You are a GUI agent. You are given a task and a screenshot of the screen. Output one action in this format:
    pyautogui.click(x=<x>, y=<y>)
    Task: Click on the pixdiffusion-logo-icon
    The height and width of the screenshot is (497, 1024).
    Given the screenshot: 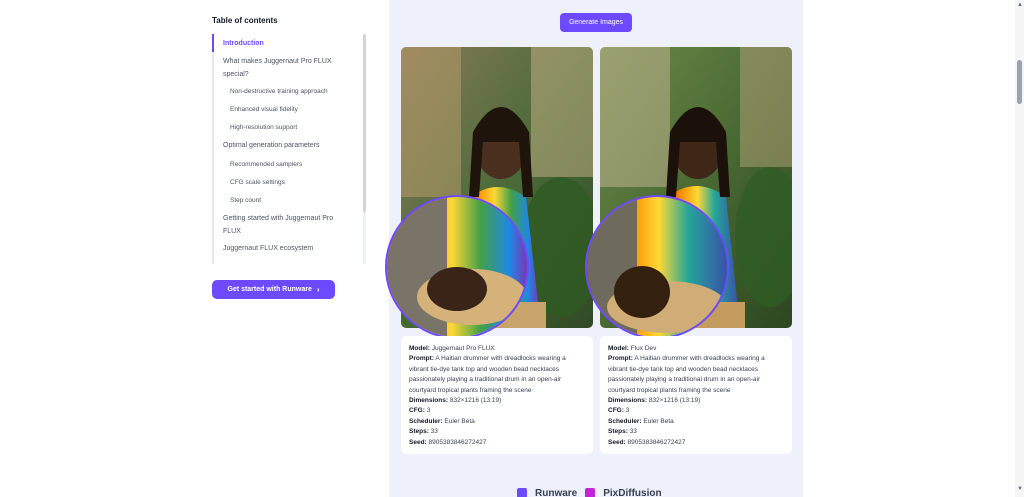 What is the action you would take?
    pyautogui.click(x=590, y=492)
    